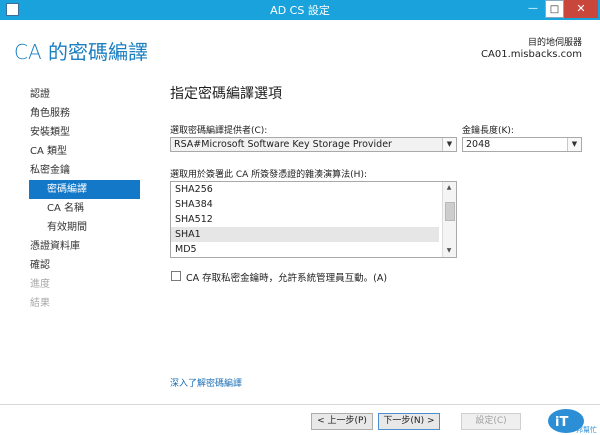 Image resolution: width=600 pixels, height=435 pixels. I want to click on page-title: CA 的密碼編譯, so click(81, 52).